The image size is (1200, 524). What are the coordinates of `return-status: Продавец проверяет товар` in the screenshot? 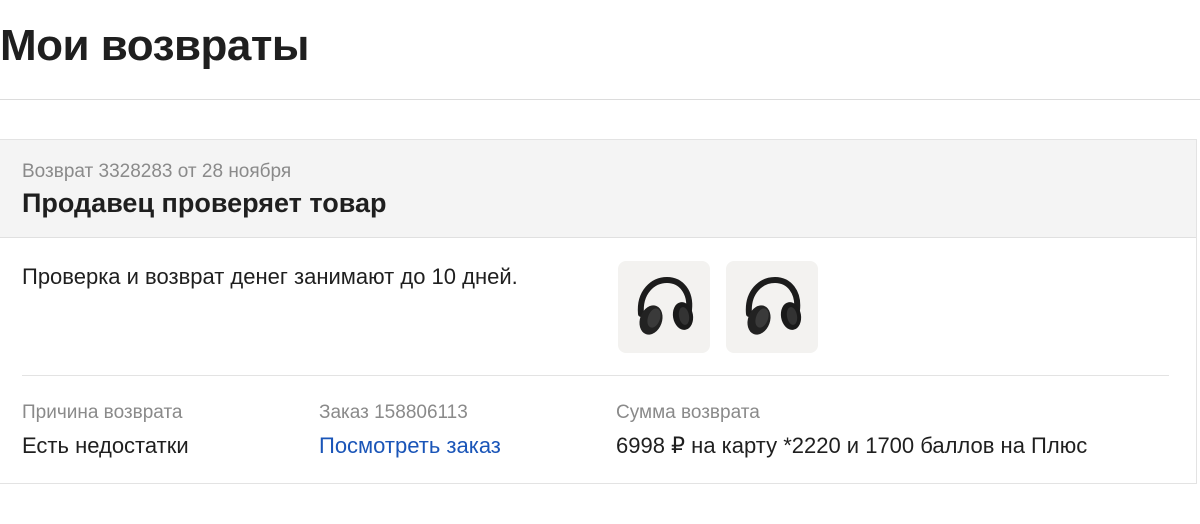 It's located at (204, 203).